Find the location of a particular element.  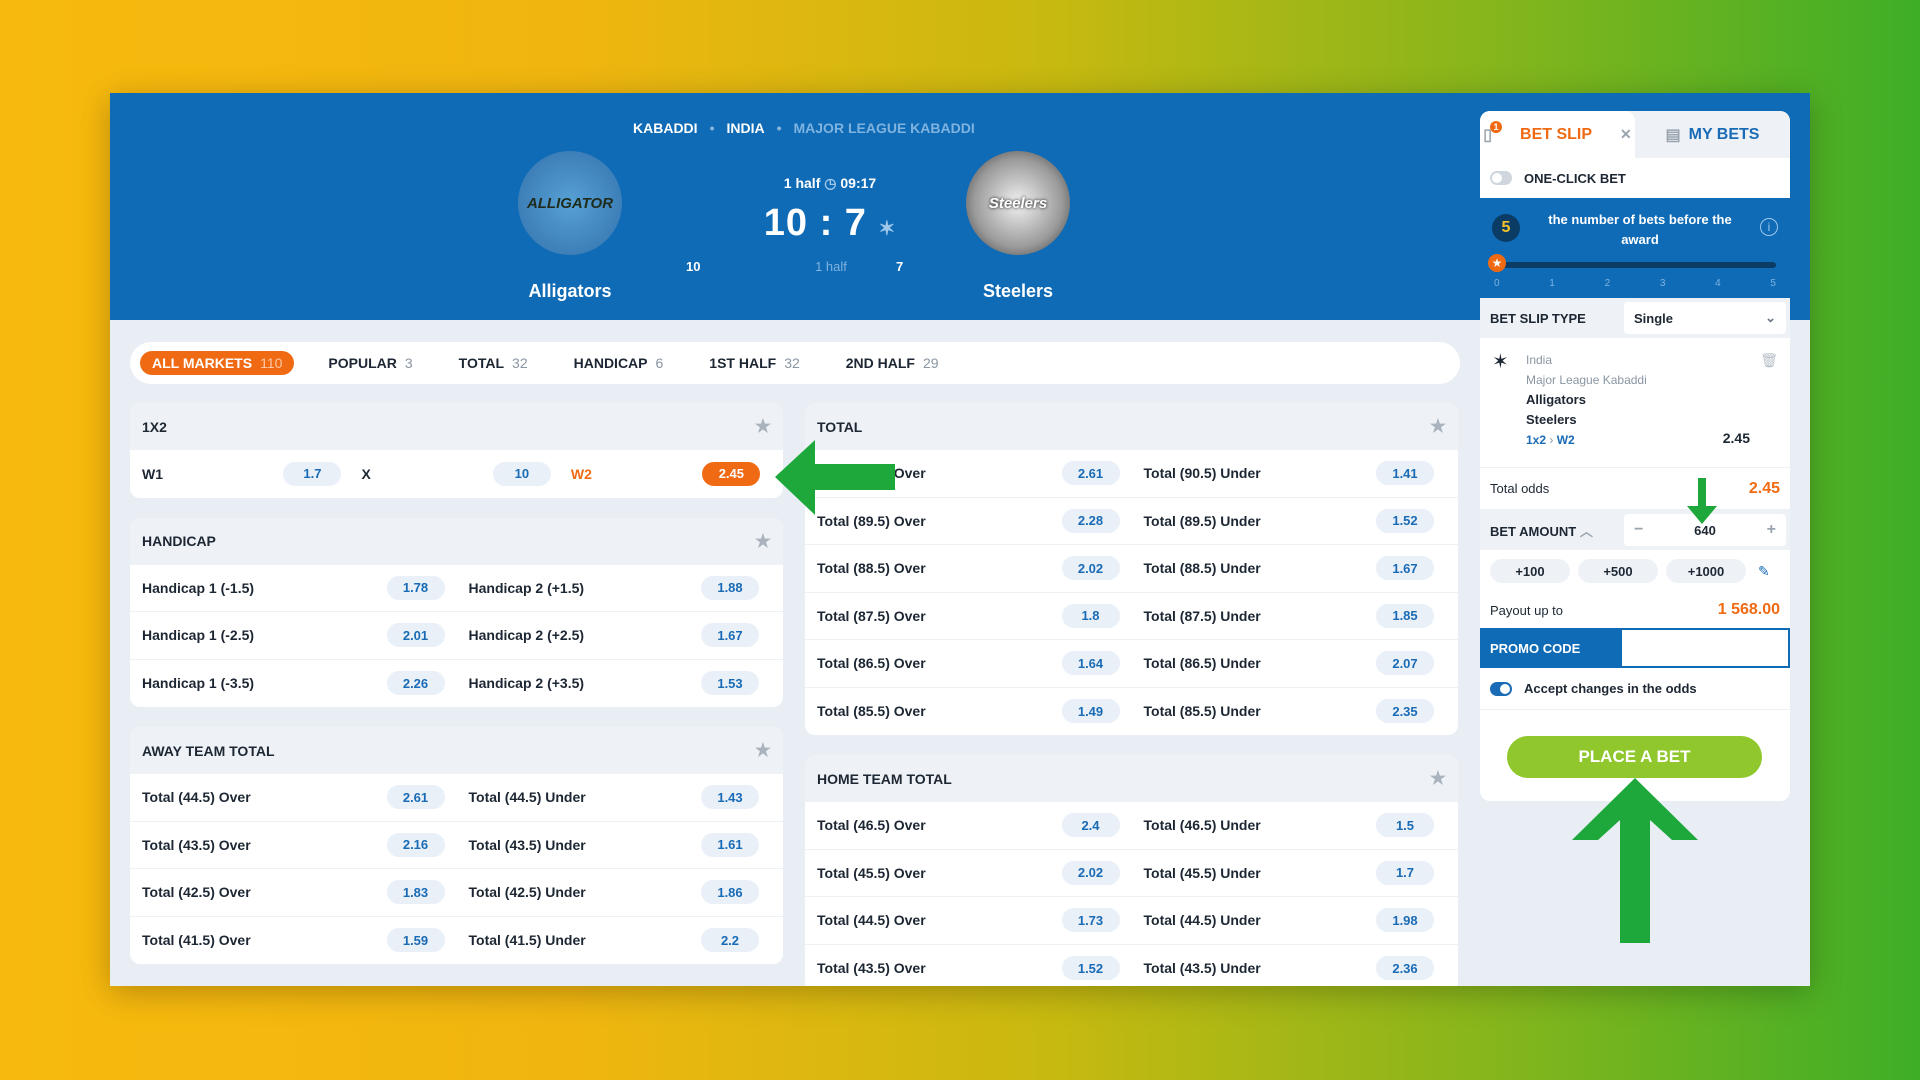

outcome-label: Total (88.5) Under is located at coordinates (1202, 568).